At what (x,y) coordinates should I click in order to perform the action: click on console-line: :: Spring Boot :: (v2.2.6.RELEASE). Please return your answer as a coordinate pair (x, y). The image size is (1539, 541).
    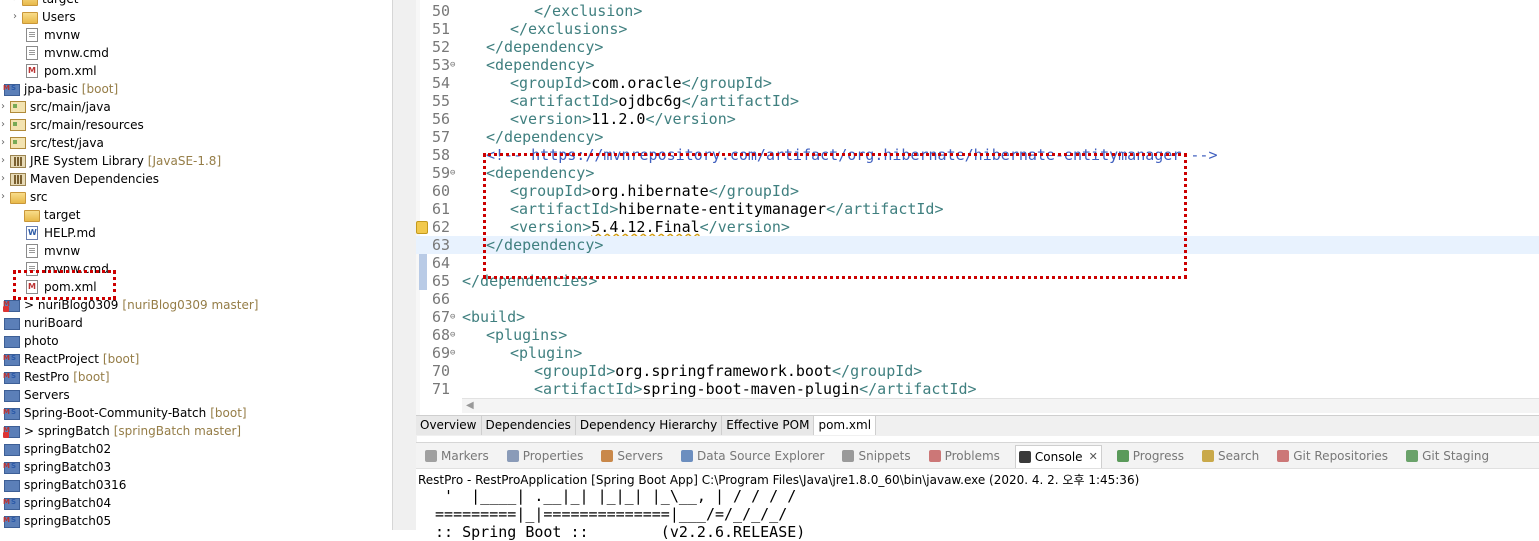
    Looking at the image, I should click on (616, 532).